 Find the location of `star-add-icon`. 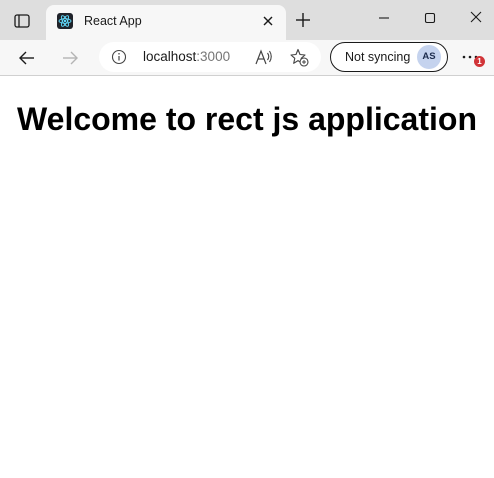

star-add-icon is located at coordinates (299, 57).